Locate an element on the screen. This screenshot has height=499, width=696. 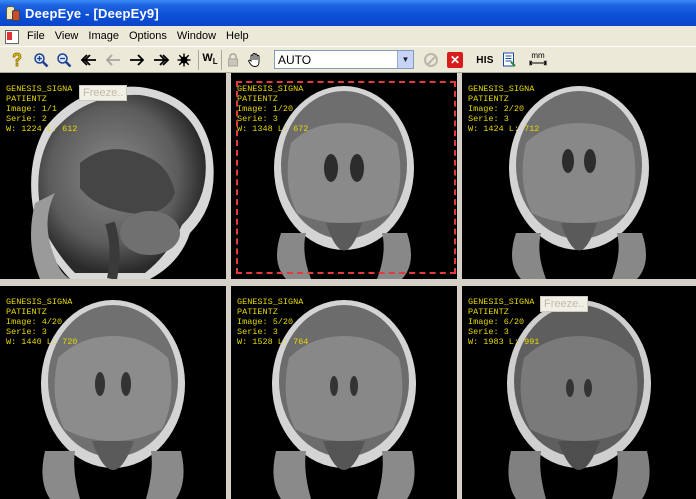
his-icon: HIS is located at coordinates (485, 60).